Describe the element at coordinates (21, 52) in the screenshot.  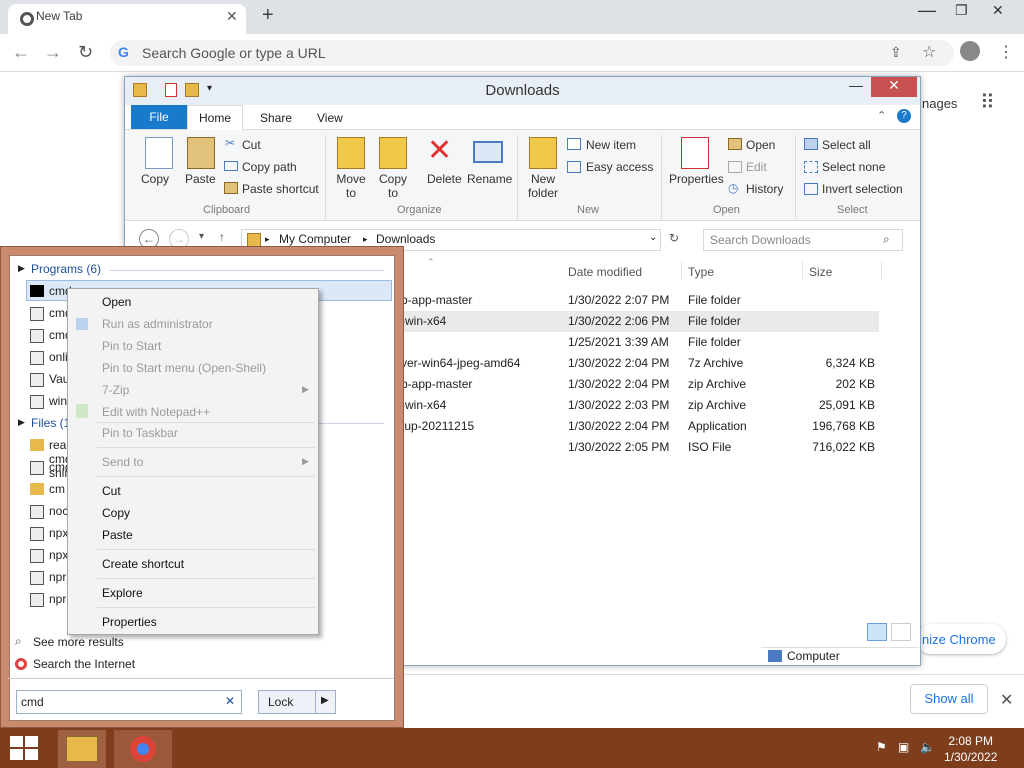
I see `back-icon: ←` at that location.